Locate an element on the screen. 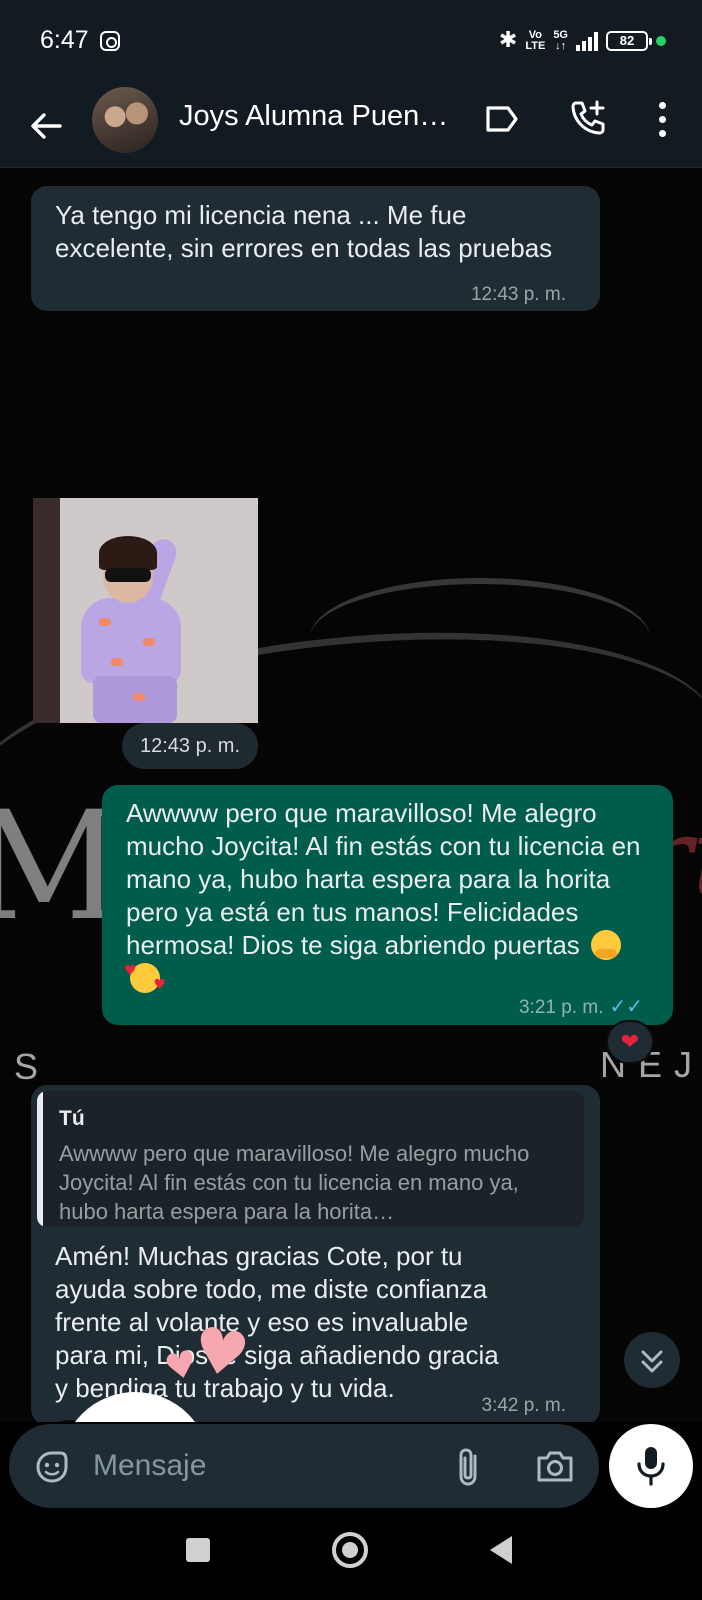 Image resolution: width=702 pixels, height=1600 pixels. network-type: 5G ↓↑ is located at coordinates (560, 40).